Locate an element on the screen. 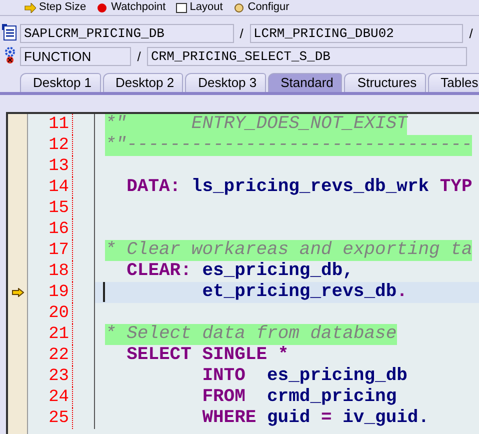 Image resolution: width=479 pixels, height=434 pixels. code-line: WHERE guid = iv_guid. is located at coordinates (316, 418).